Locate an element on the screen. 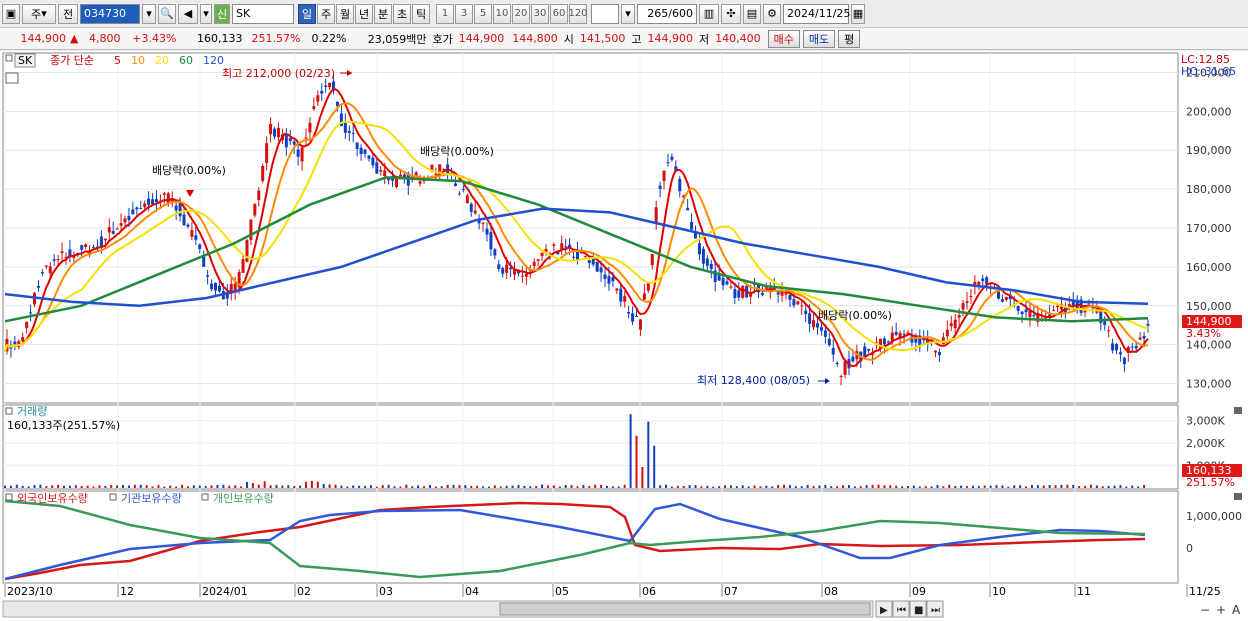 Image resolution: width=1248 pixels, height=621 pixels. volume-close-icon is located at coordinates (1238, 410).